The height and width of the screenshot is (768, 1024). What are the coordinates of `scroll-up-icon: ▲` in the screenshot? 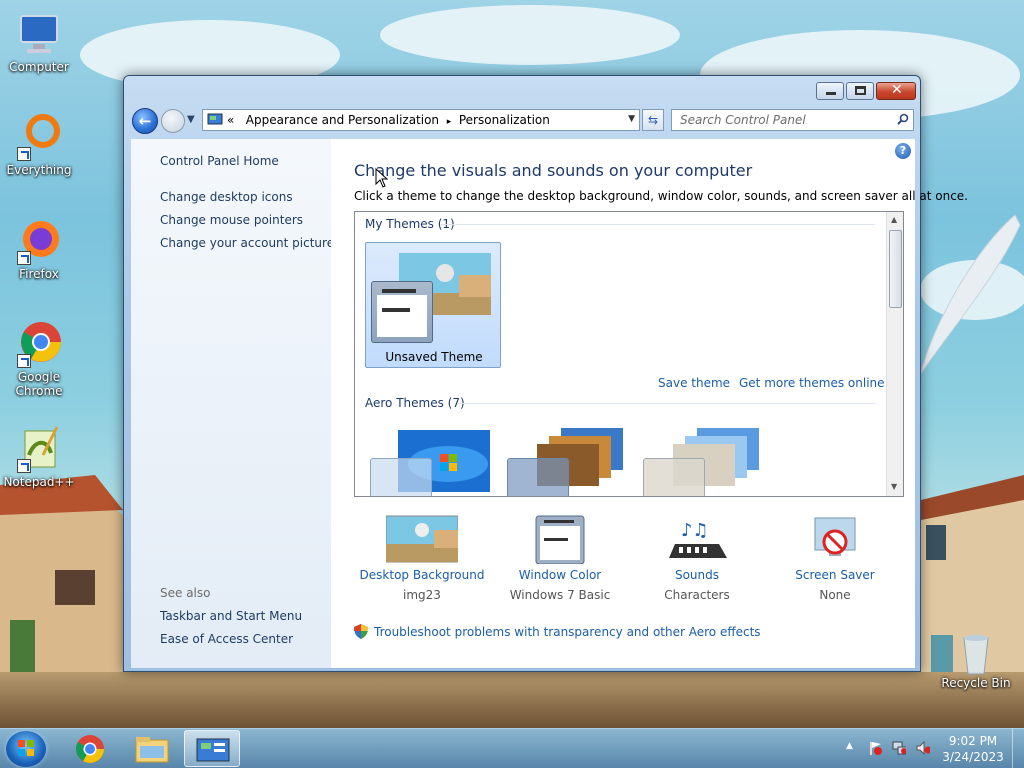 It's located at (894, 219).